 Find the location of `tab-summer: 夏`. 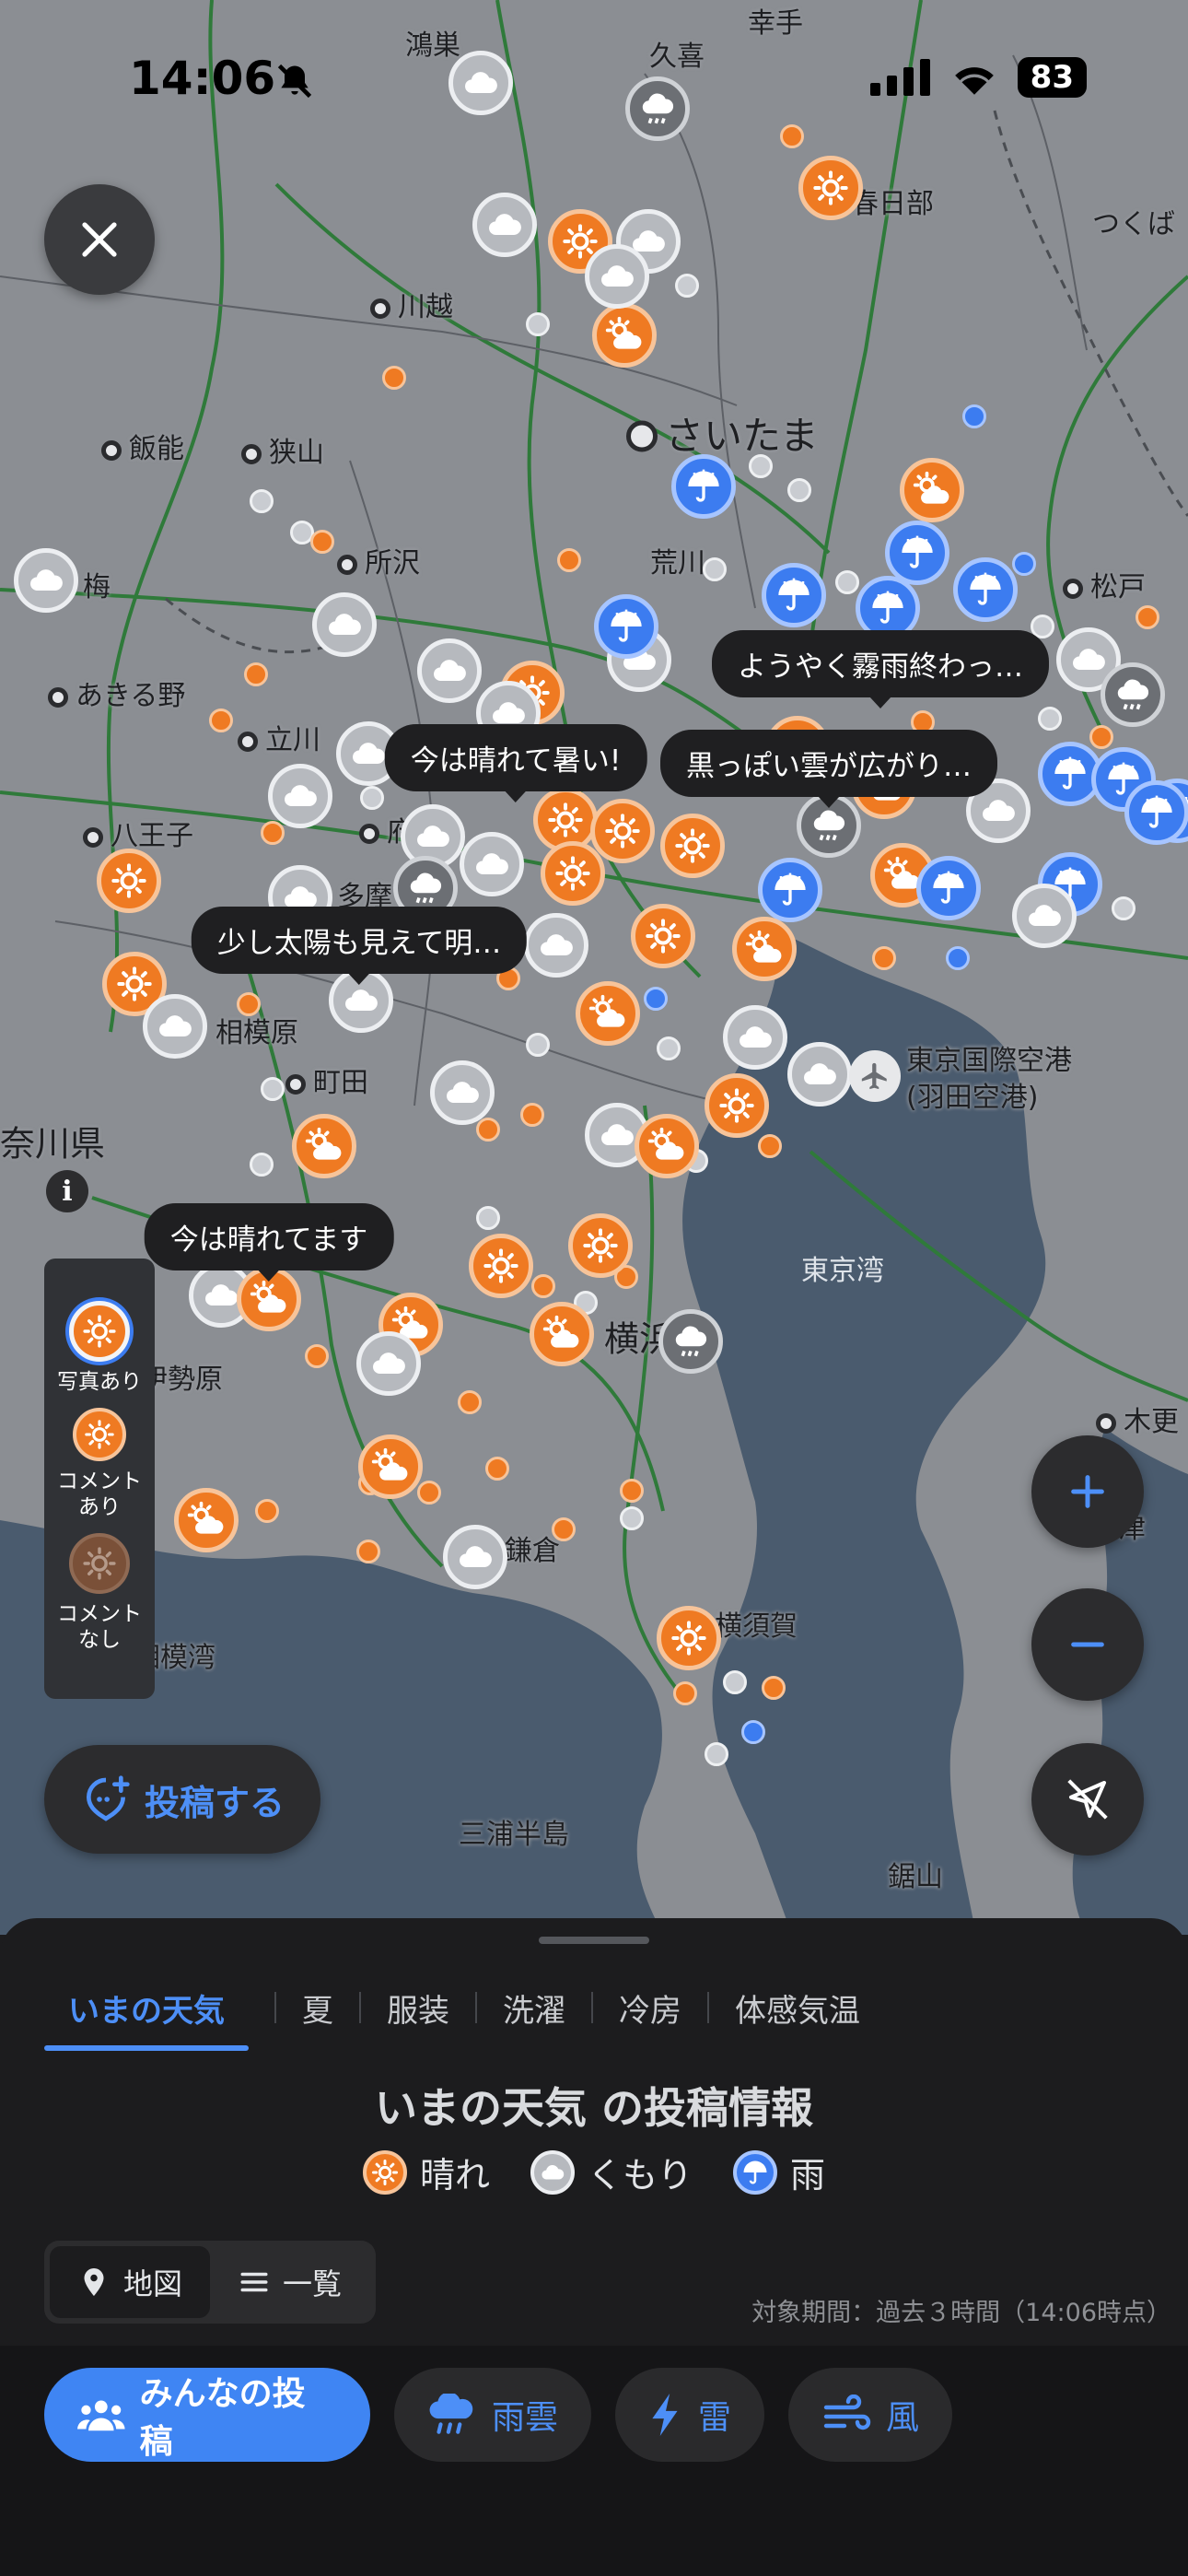

tab-summer: 夏 is located at coordinates (317, 2008).